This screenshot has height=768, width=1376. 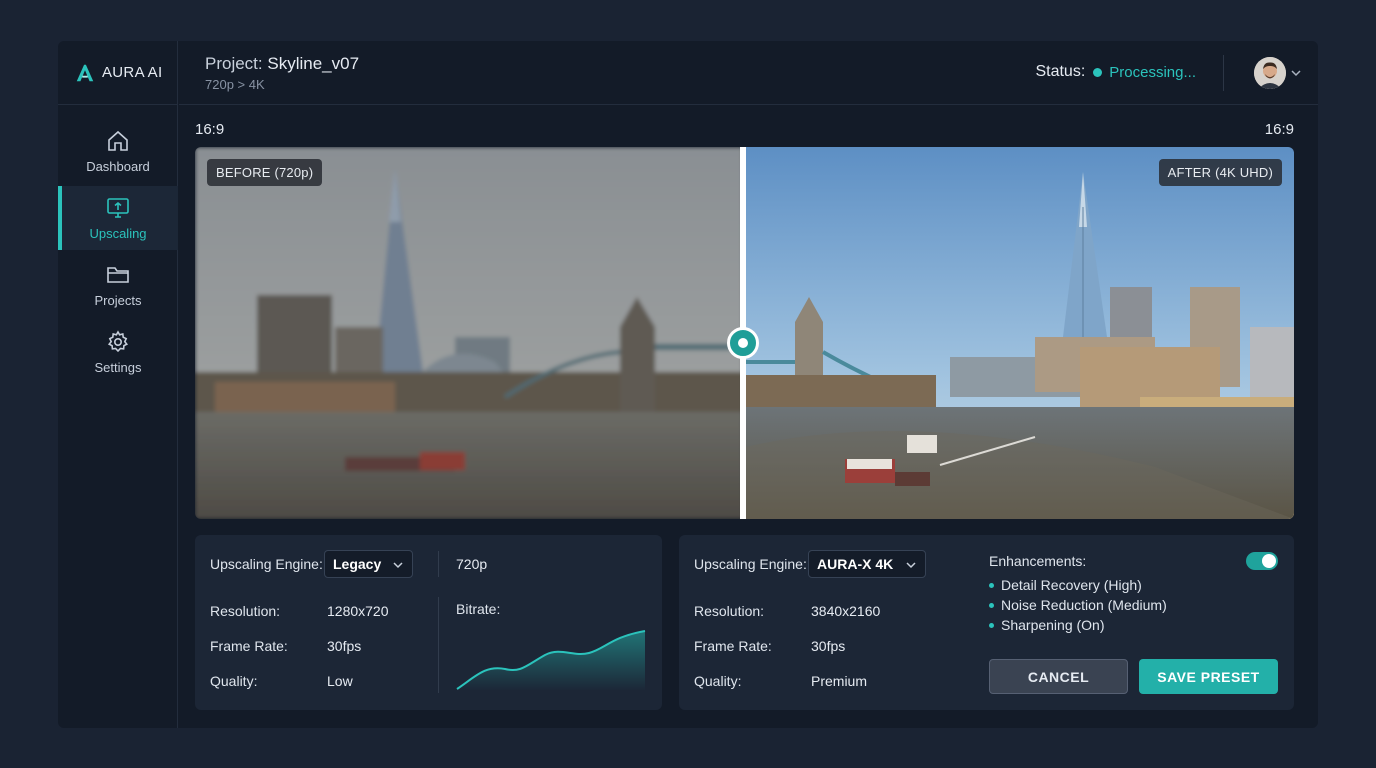 I want to click on enhancements-label: Enhancements:, so click(x=1038, y=561).